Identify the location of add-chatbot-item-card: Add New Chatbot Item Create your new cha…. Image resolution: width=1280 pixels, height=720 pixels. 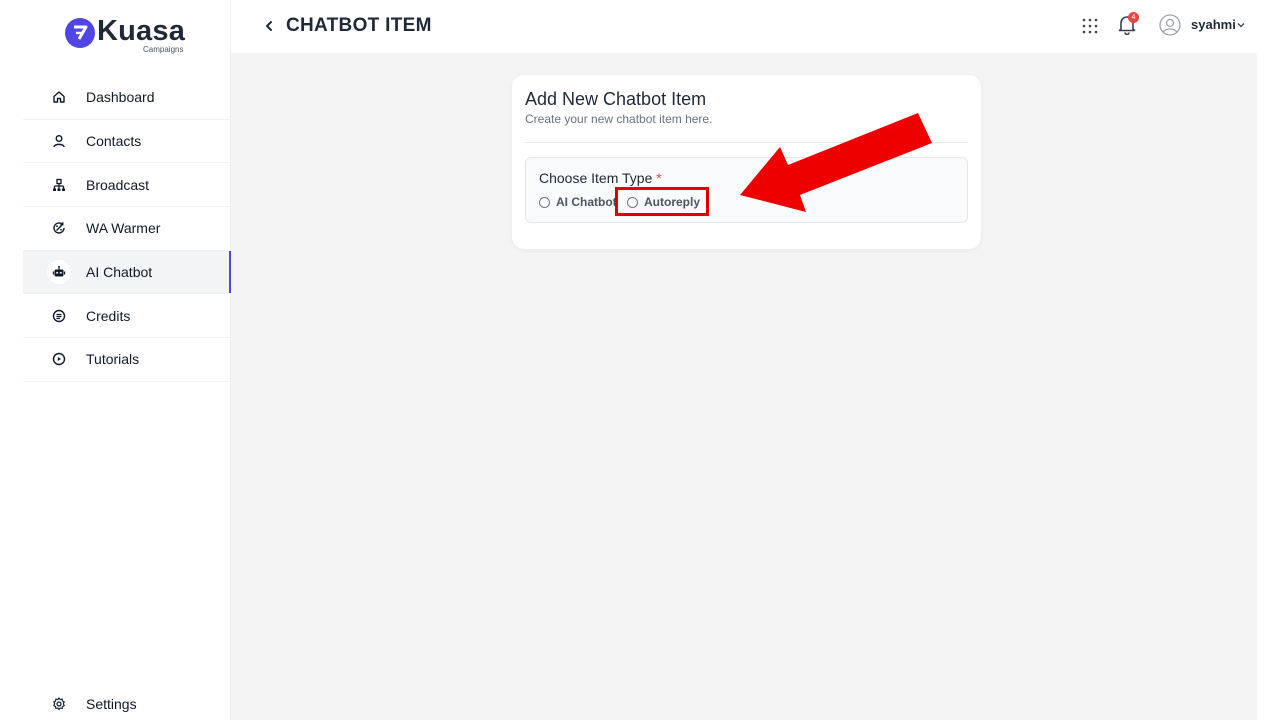
(746, 162).